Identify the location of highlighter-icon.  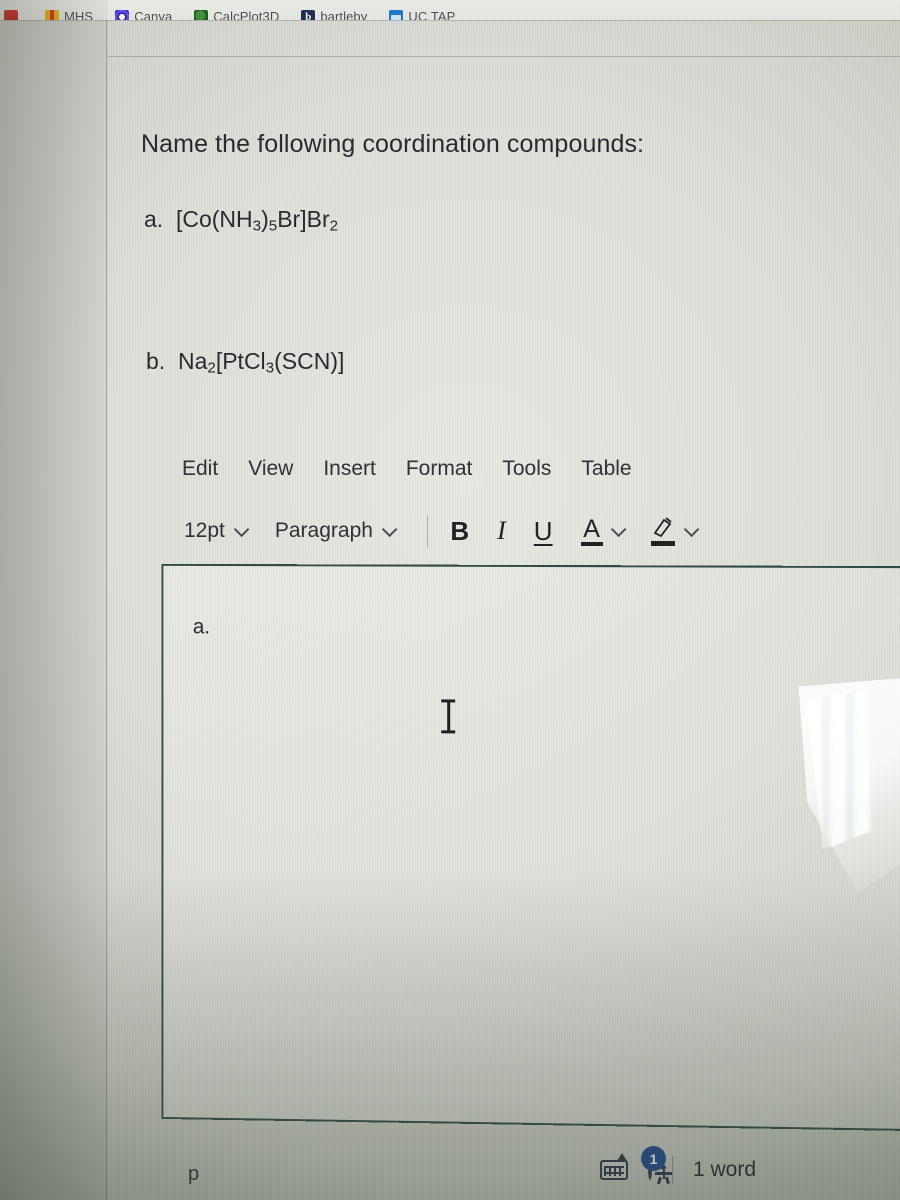
(663, 531).